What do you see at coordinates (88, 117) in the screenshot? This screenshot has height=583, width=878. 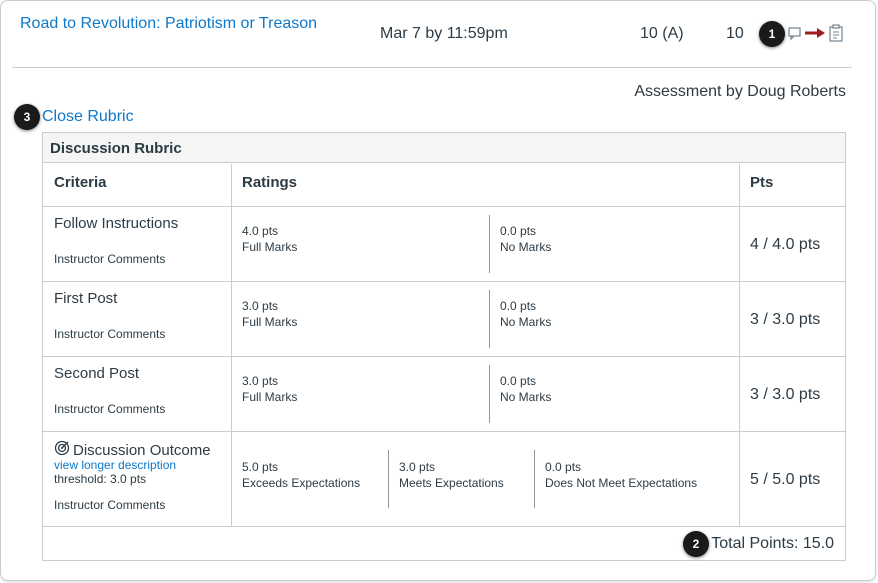 I see `close-rubric-link: Close Rubric` at bounding box center [88, 117].